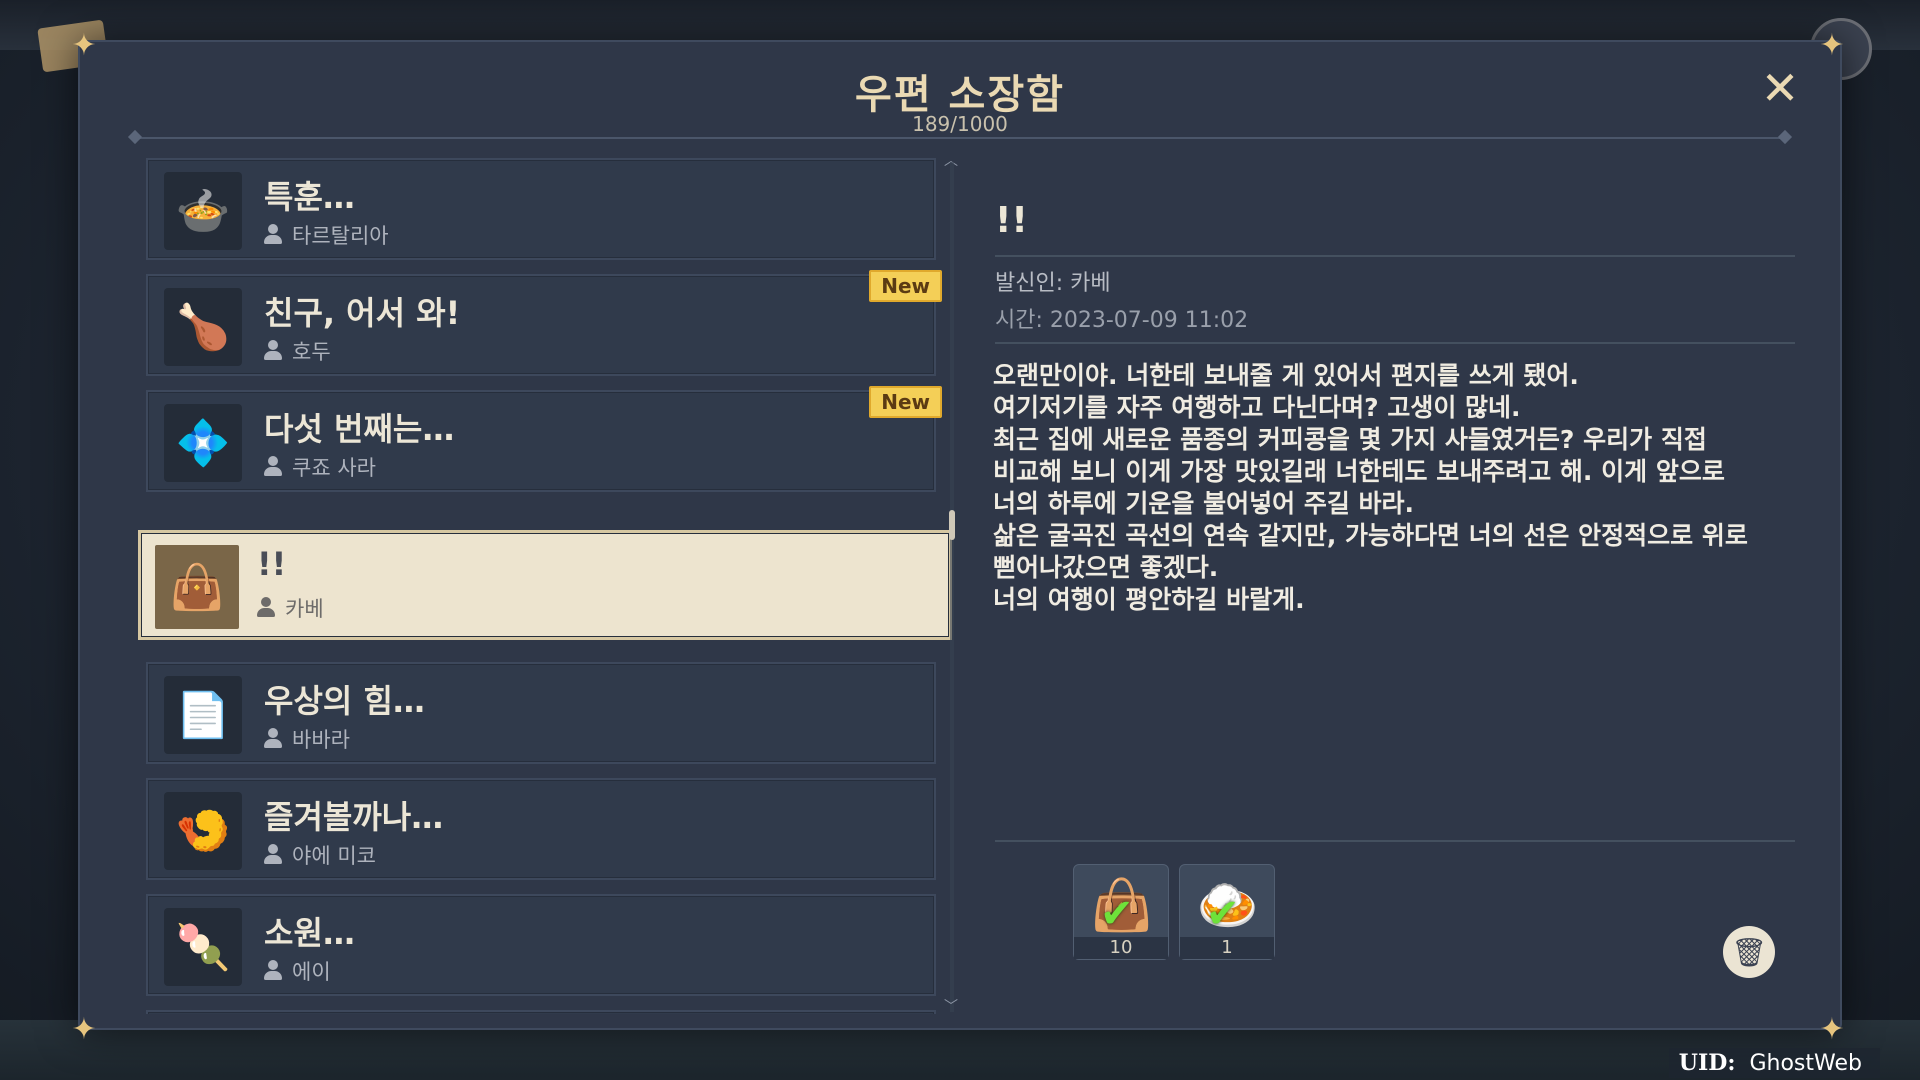 Image resolution: width=1920 pixels, height=1080 pixels. I want to click on uid-prefix: UID:, so click(1707, 1063).